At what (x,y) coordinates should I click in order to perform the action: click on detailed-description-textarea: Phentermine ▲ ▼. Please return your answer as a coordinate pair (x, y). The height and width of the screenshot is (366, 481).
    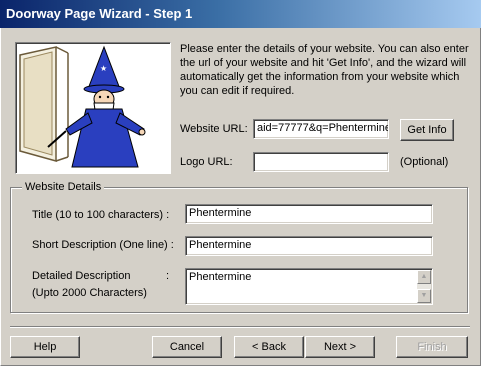
    Looking at the image, I should click on (309, 286).